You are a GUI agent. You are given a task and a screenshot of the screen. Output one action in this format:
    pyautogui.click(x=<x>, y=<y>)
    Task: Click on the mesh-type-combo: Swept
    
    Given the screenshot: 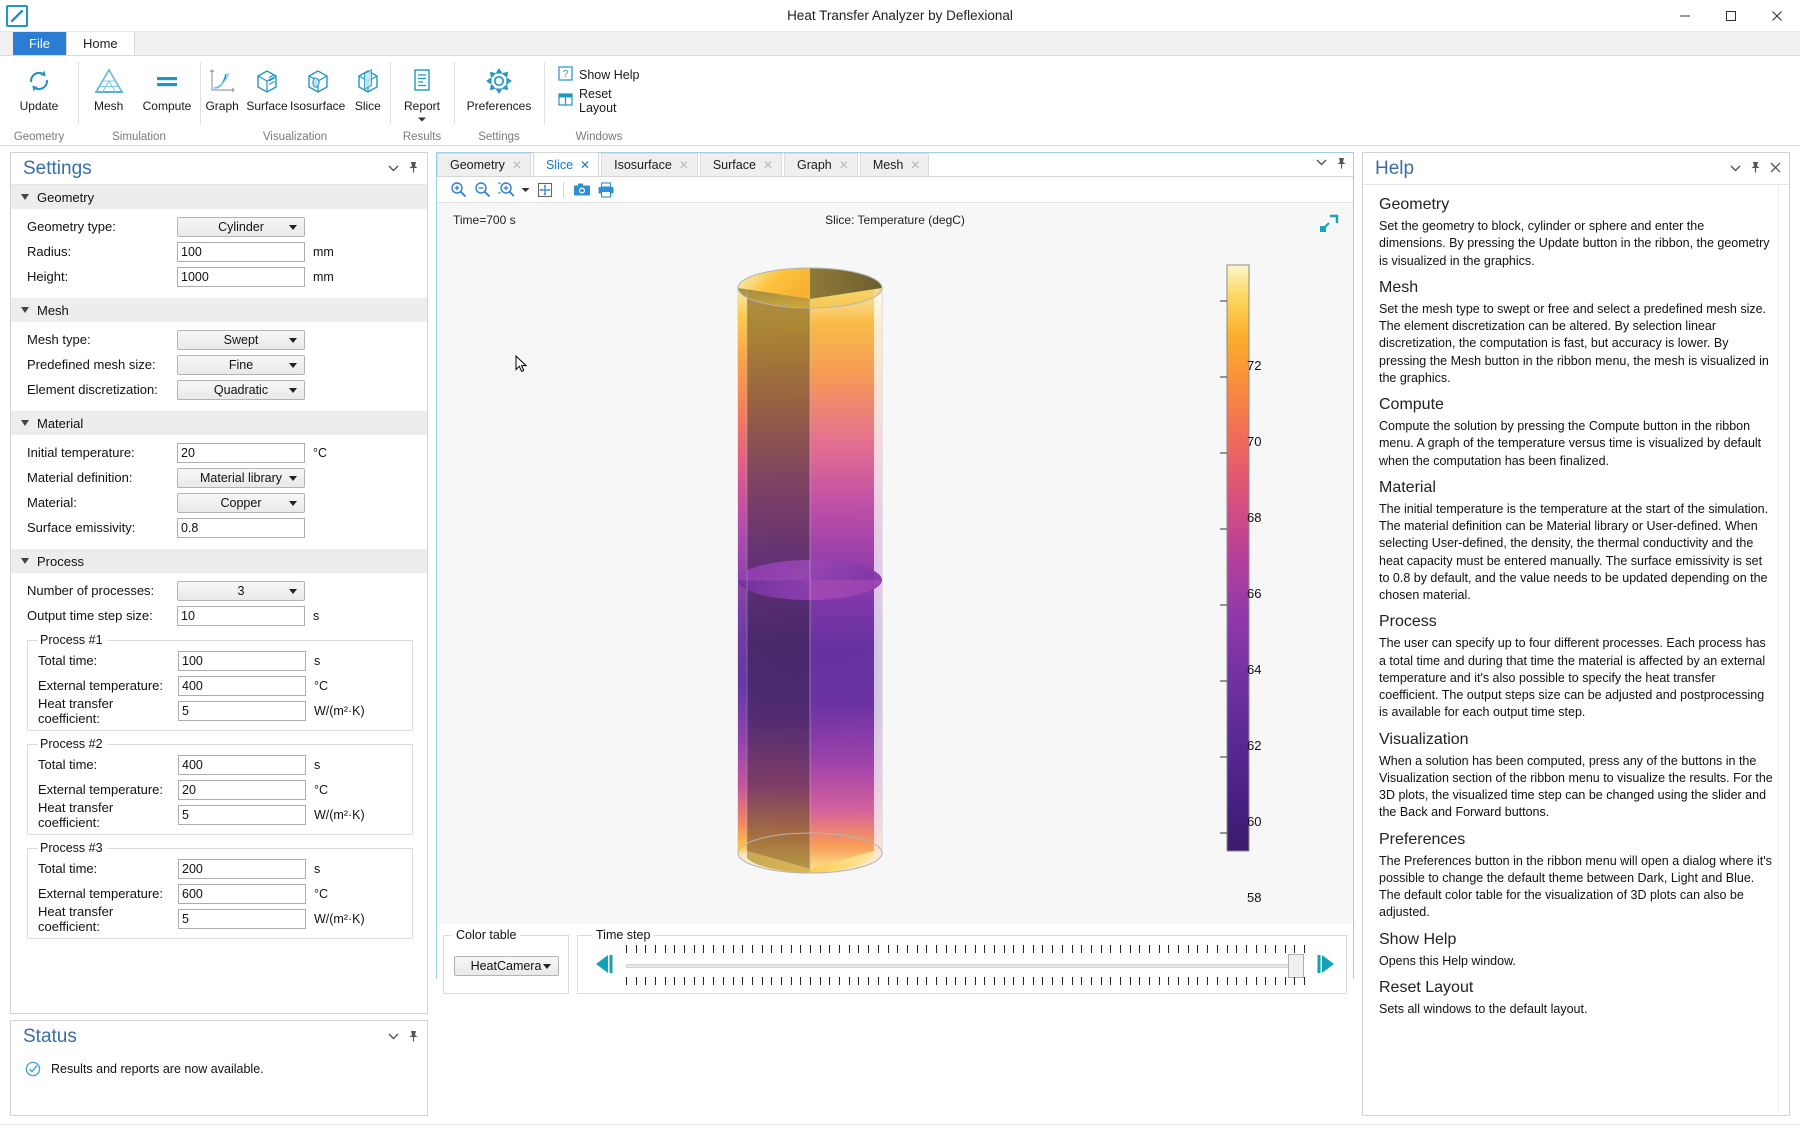 What is the action you would take?
    pyautogui.click(x=241, y=339)
    